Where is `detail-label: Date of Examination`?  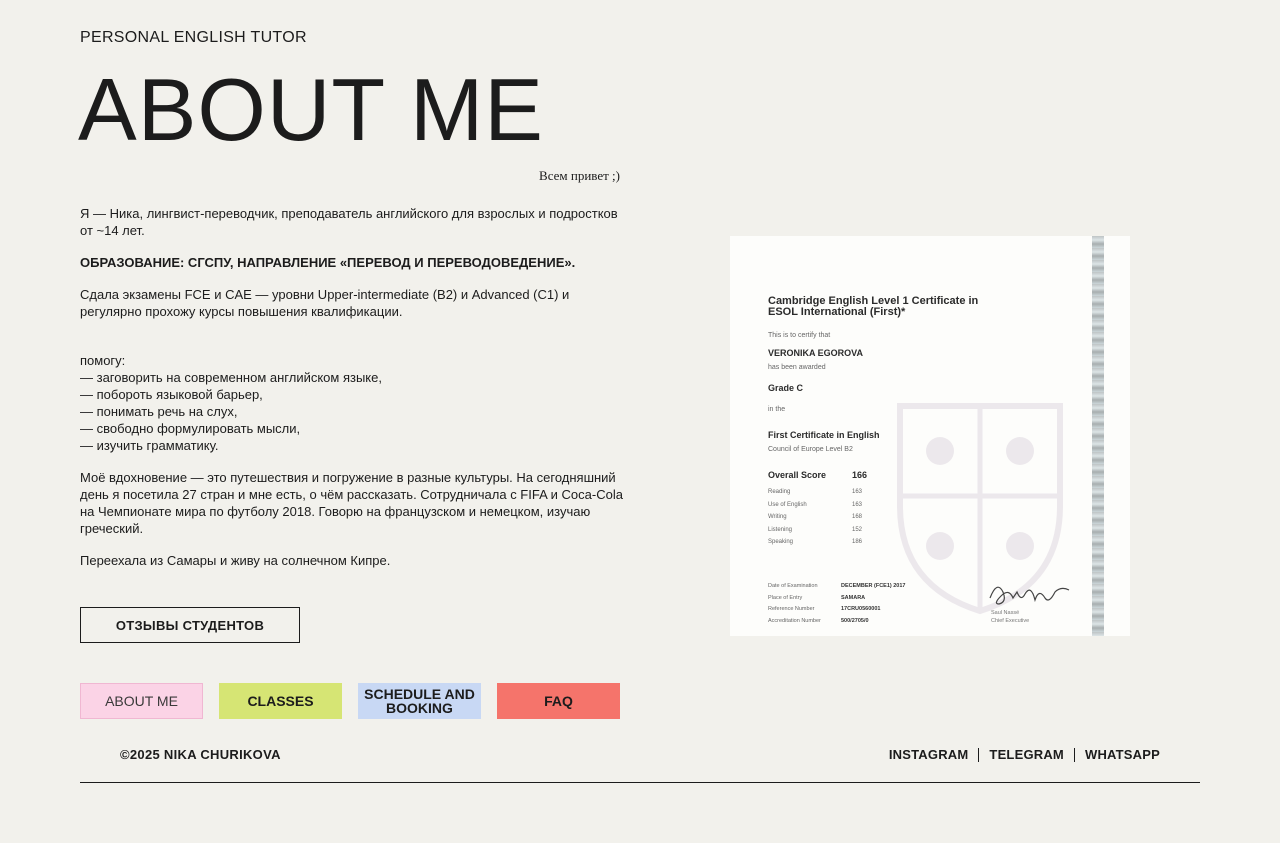
detail-label: Date of Examination is located at coordinates (793, 586).